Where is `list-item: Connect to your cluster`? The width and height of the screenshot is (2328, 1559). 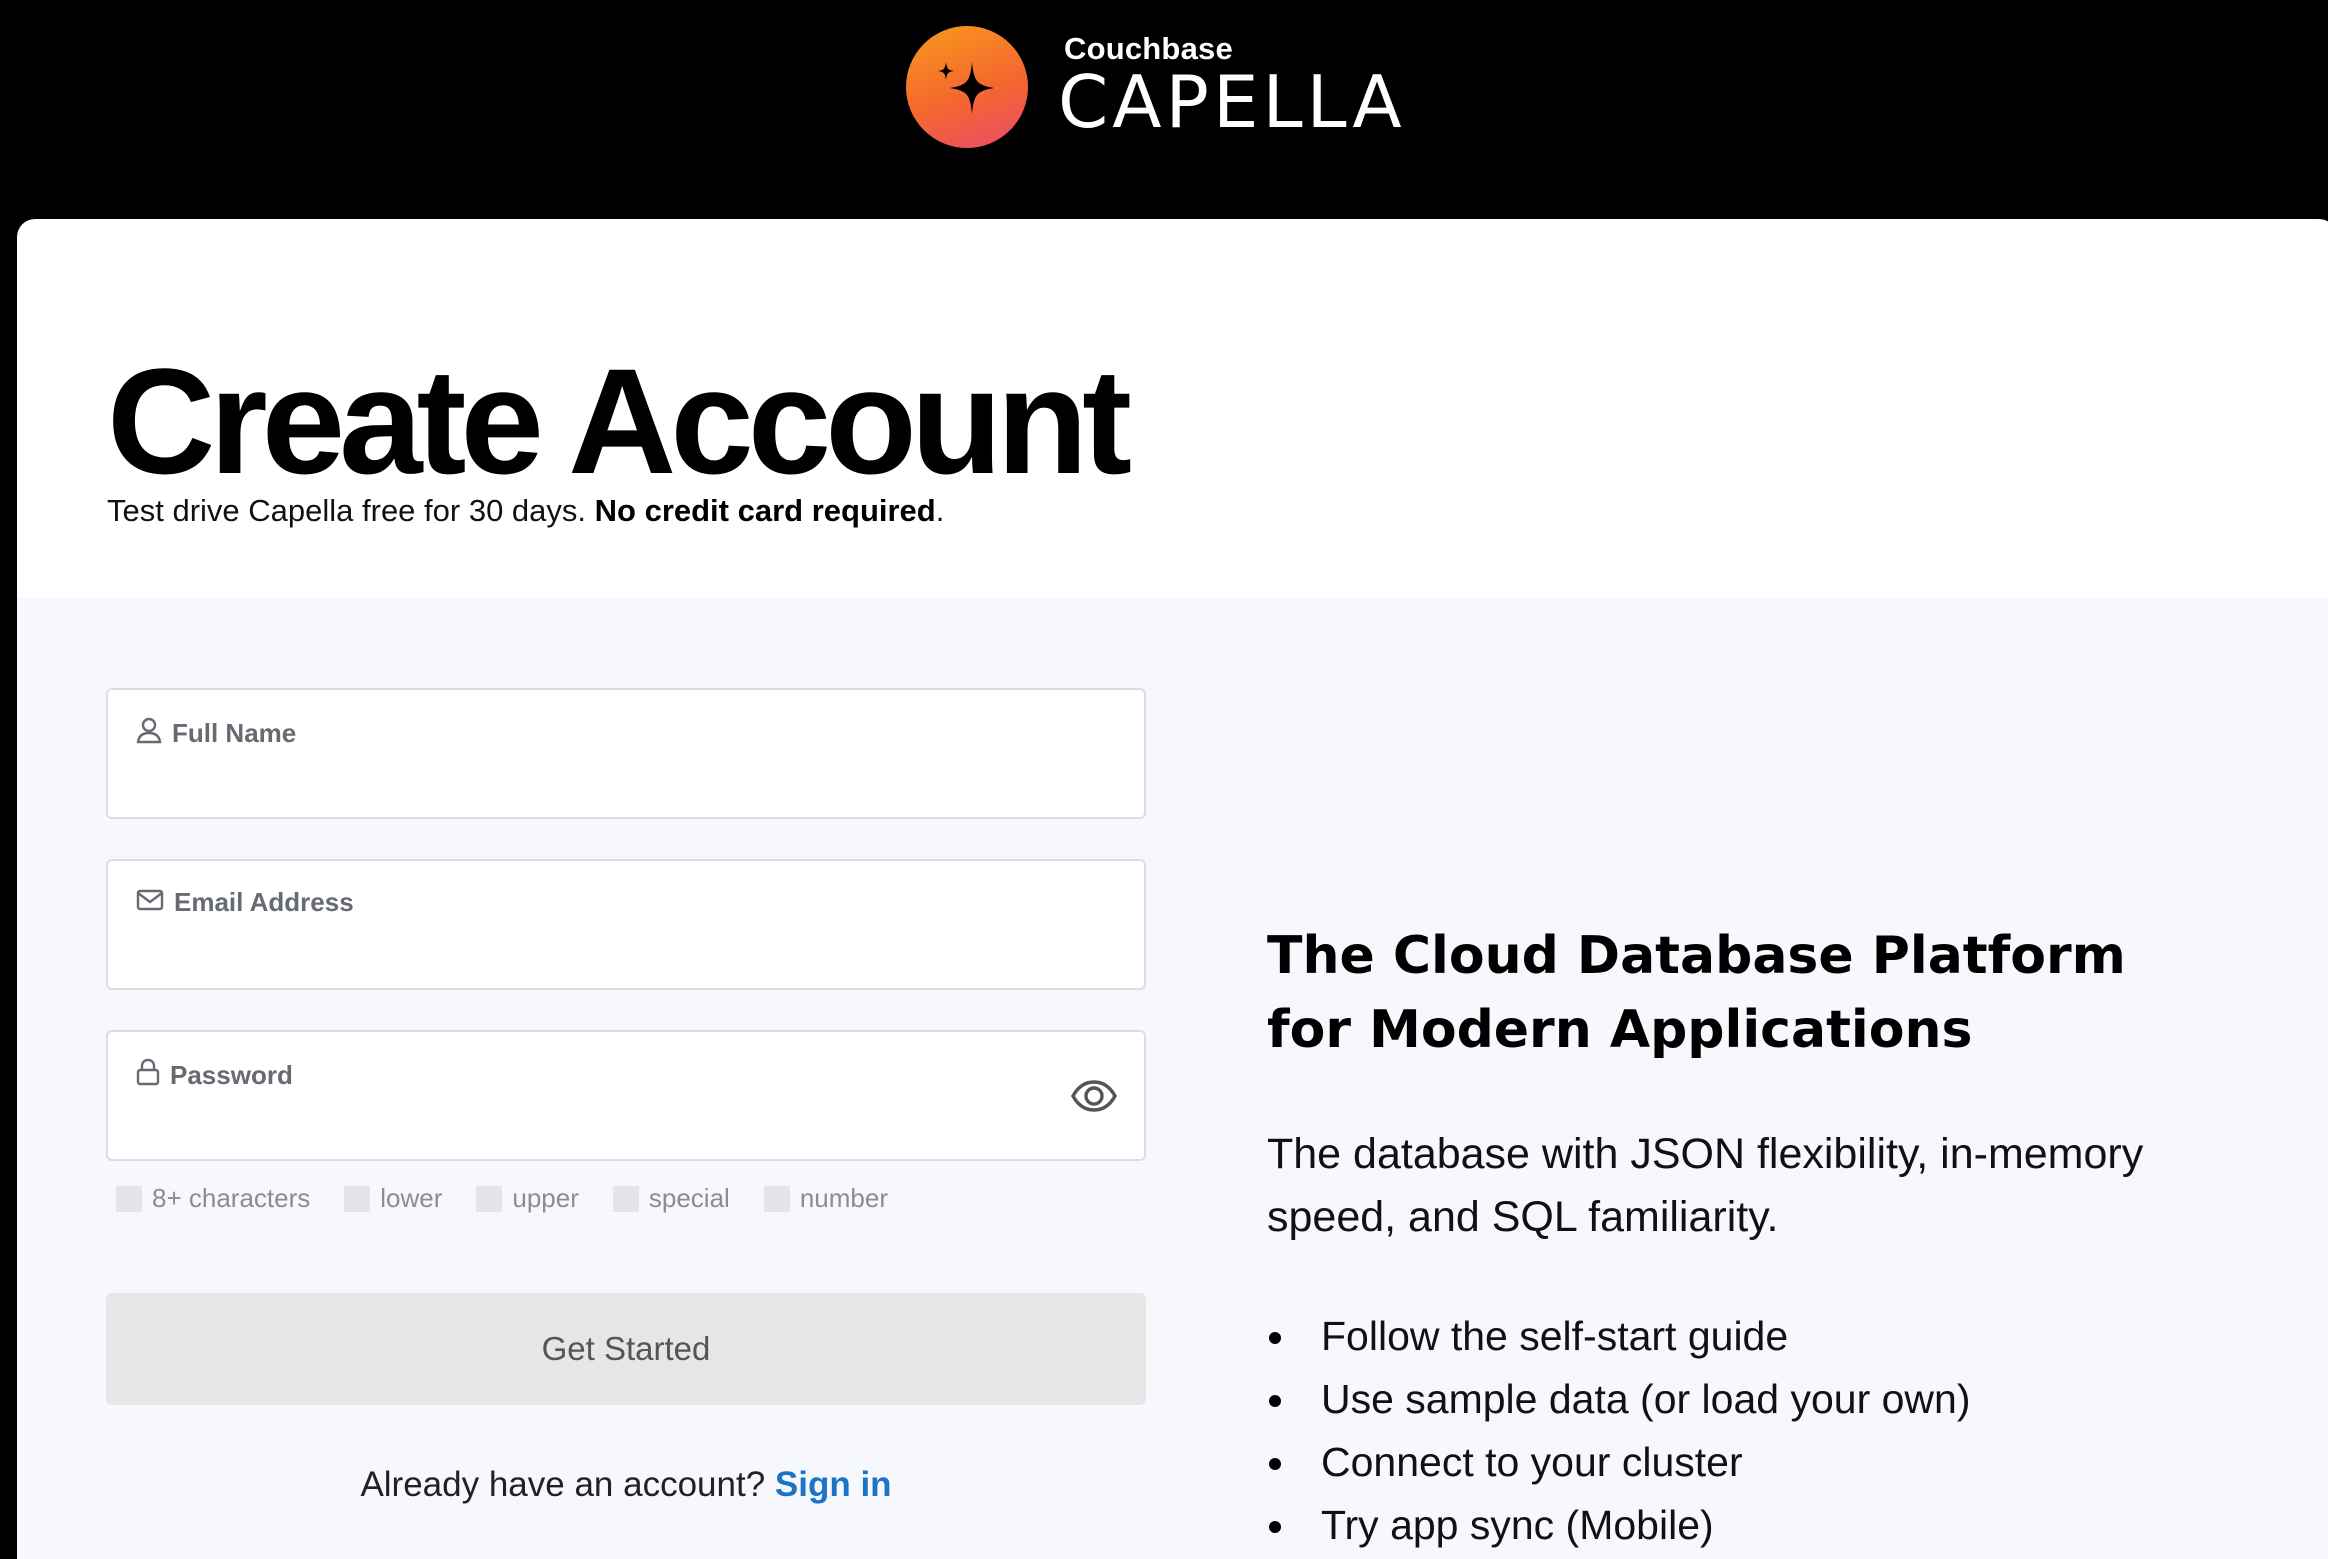
list-item: Connect to your cluster is located at coordinates (1618, 1462).